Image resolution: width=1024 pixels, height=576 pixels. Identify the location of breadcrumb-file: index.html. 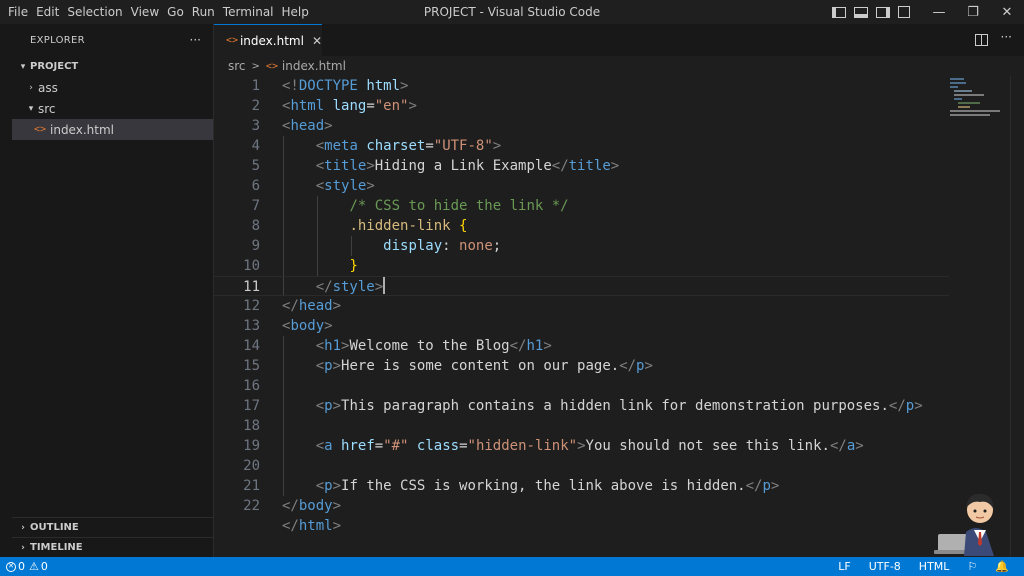
(314, 66).